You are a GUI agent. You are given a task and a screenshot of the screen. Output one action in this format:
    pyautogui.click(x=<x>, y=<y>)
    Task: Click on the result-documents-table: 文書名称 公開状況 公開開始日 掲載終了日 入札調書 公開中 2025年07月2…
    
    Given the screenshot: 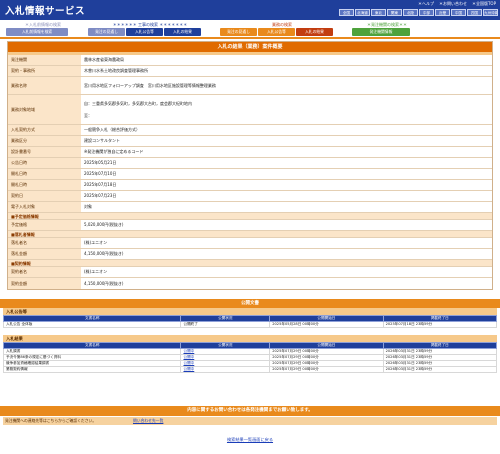 What is the action you would take?
    pyautogui.click(x=250, y=357)
    